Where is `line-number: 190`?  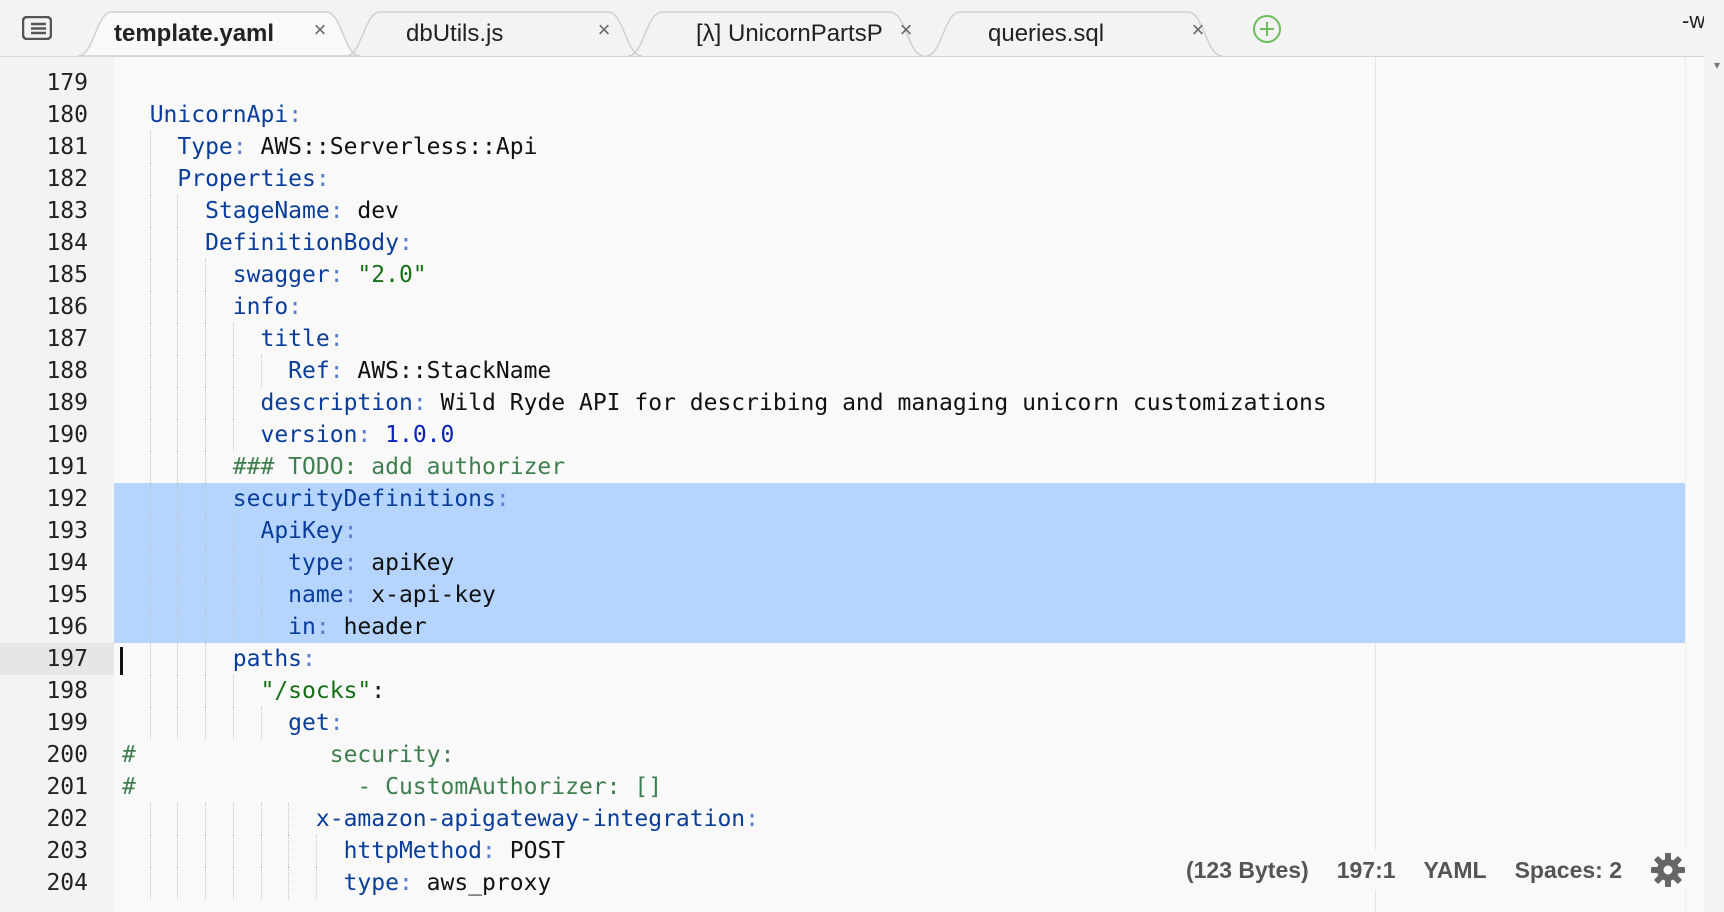 line-number: 190 is located at coordinates (67, 435).